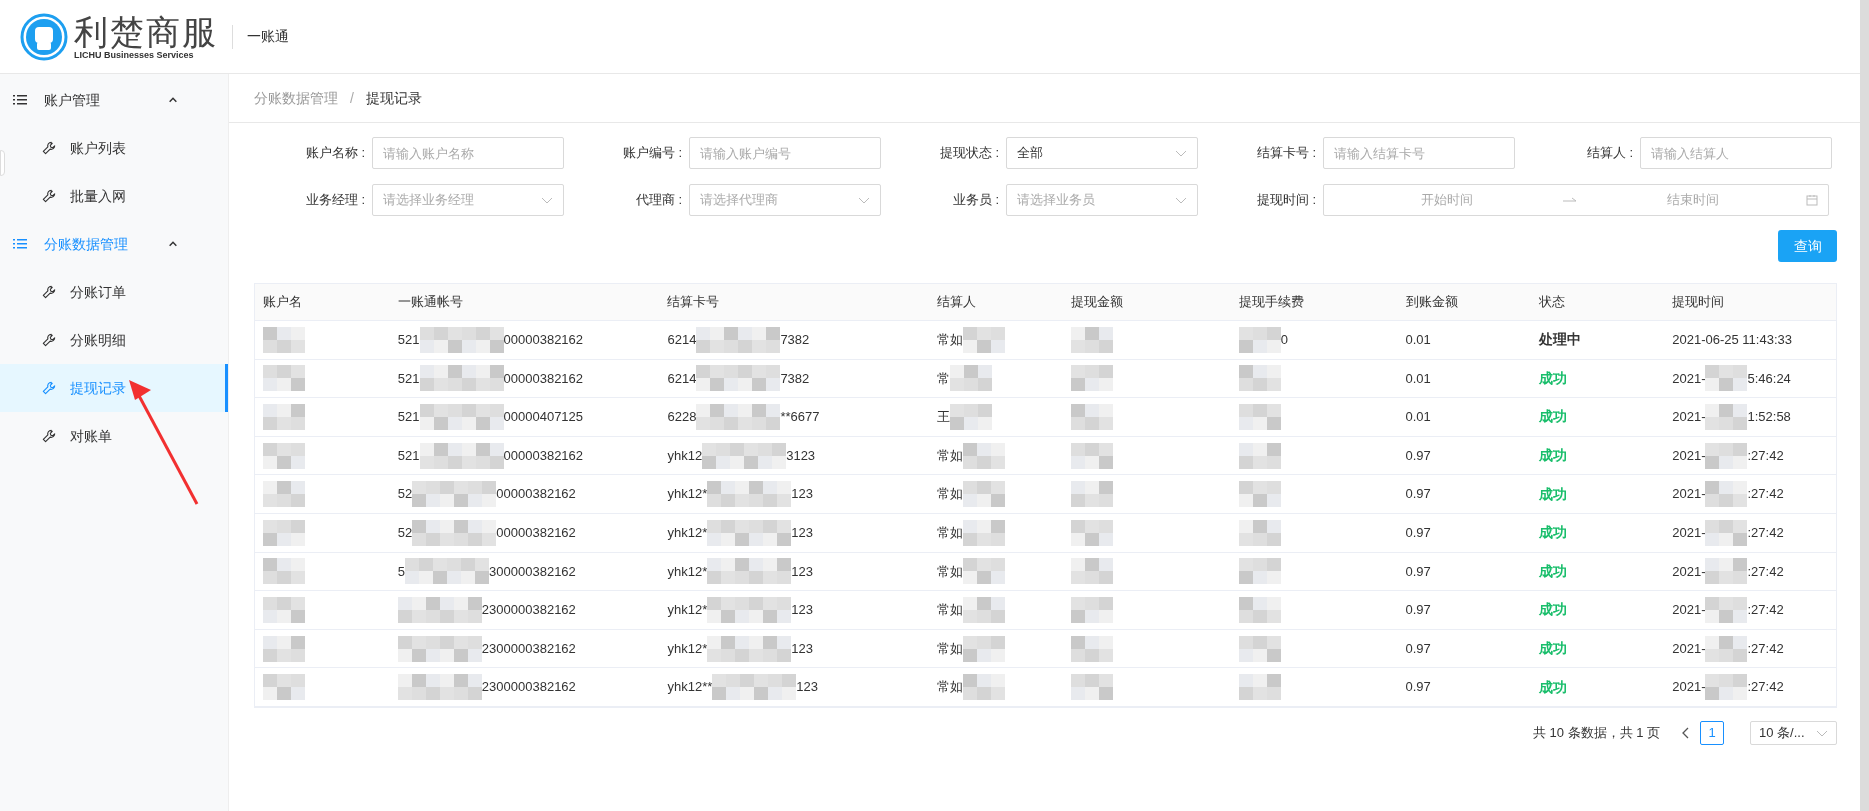 This screenshot has height=811, width=1869. I want to click on date-range-field: 开始时间 结束时间, so click(1576, 200).